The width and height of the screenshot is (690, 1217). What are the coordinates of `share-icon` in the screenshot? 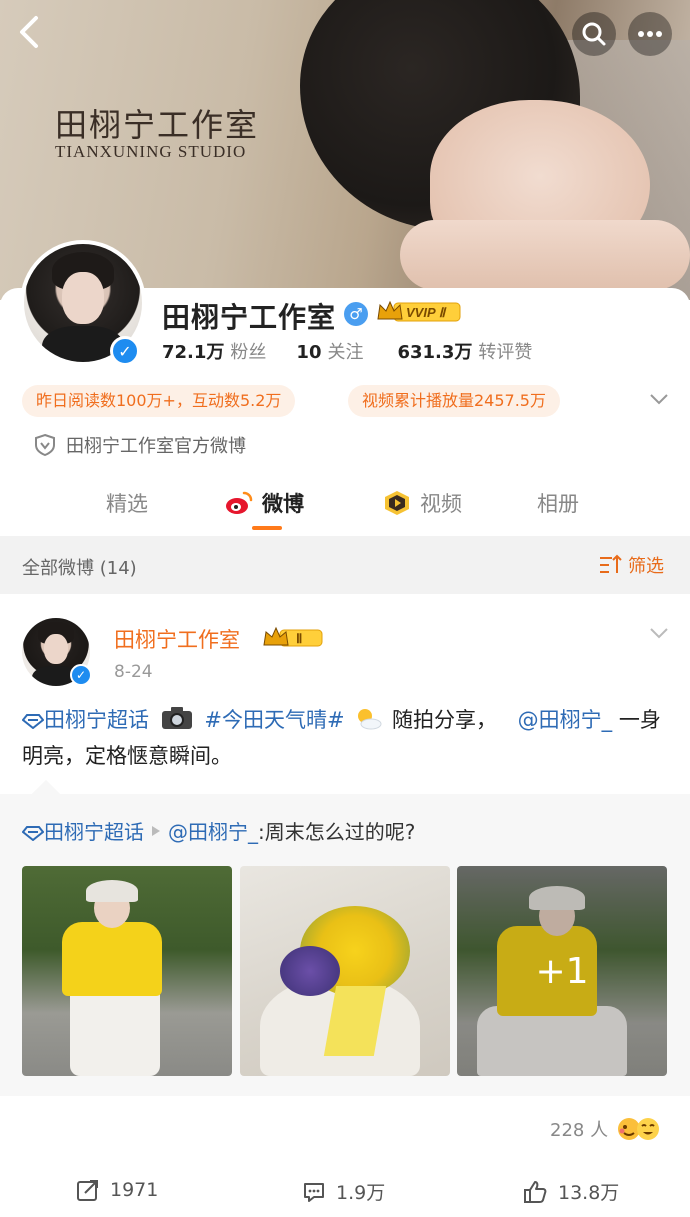 It's located at (87, 1190).